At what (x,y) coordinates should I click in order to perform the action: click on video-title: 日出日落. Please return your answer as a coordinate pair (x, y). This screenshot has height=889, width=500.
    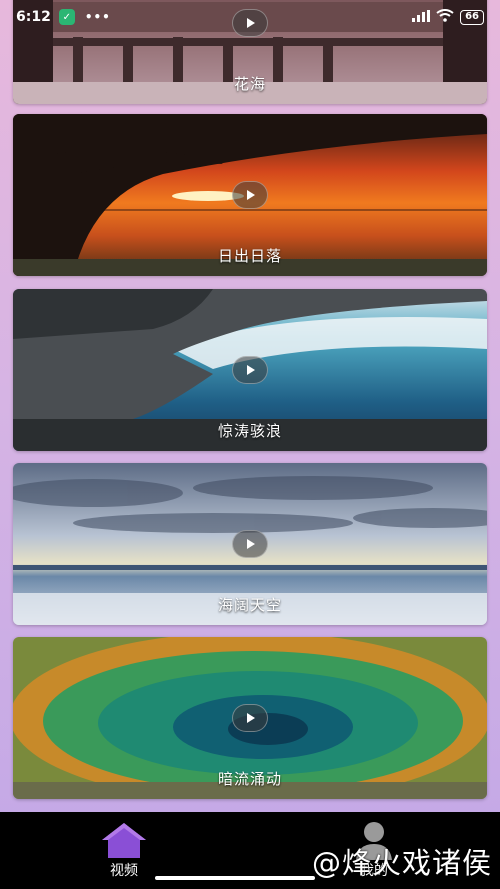
    Looking at the image, I should click on (249, 256).